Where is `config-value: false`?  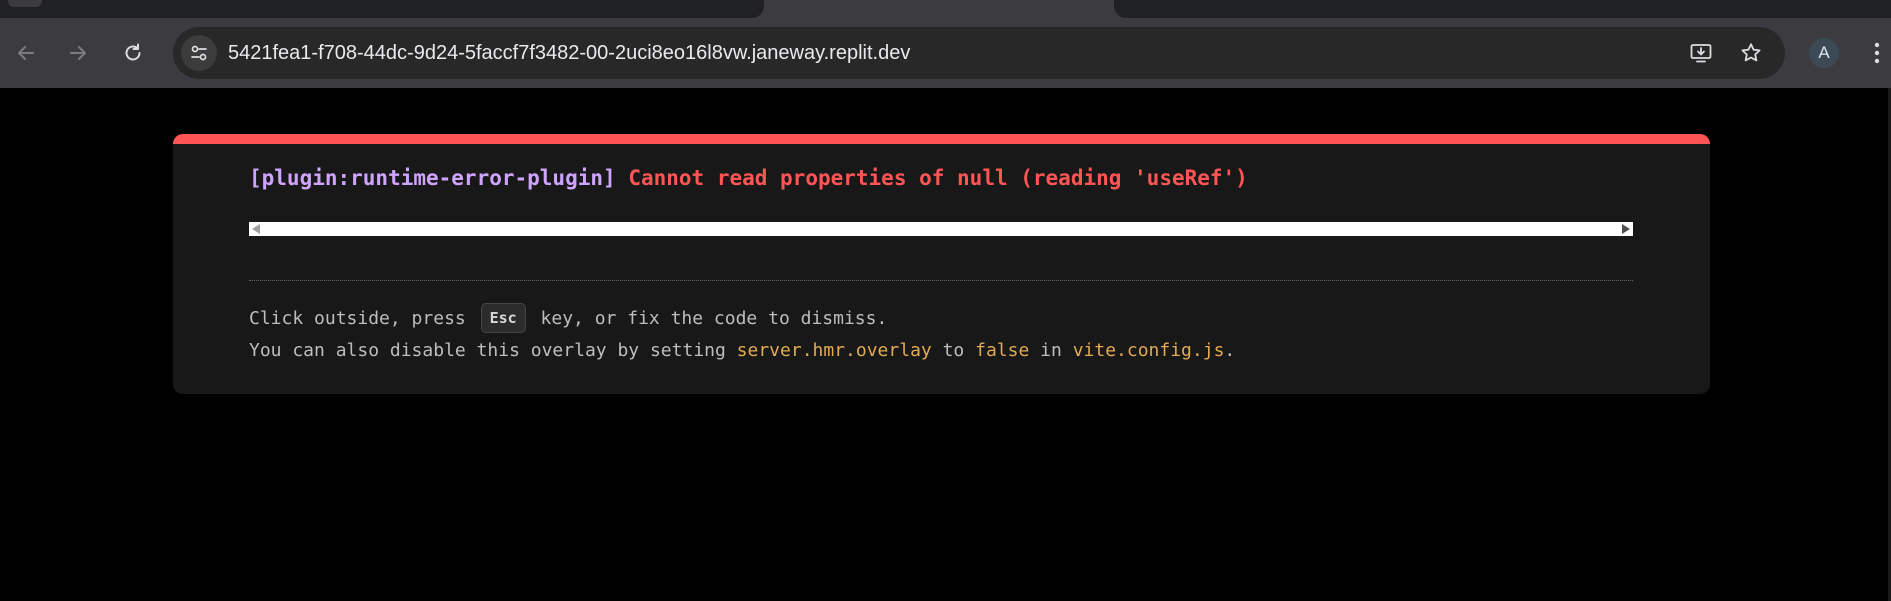 config-value: false is located at coordinates (1002, 350).